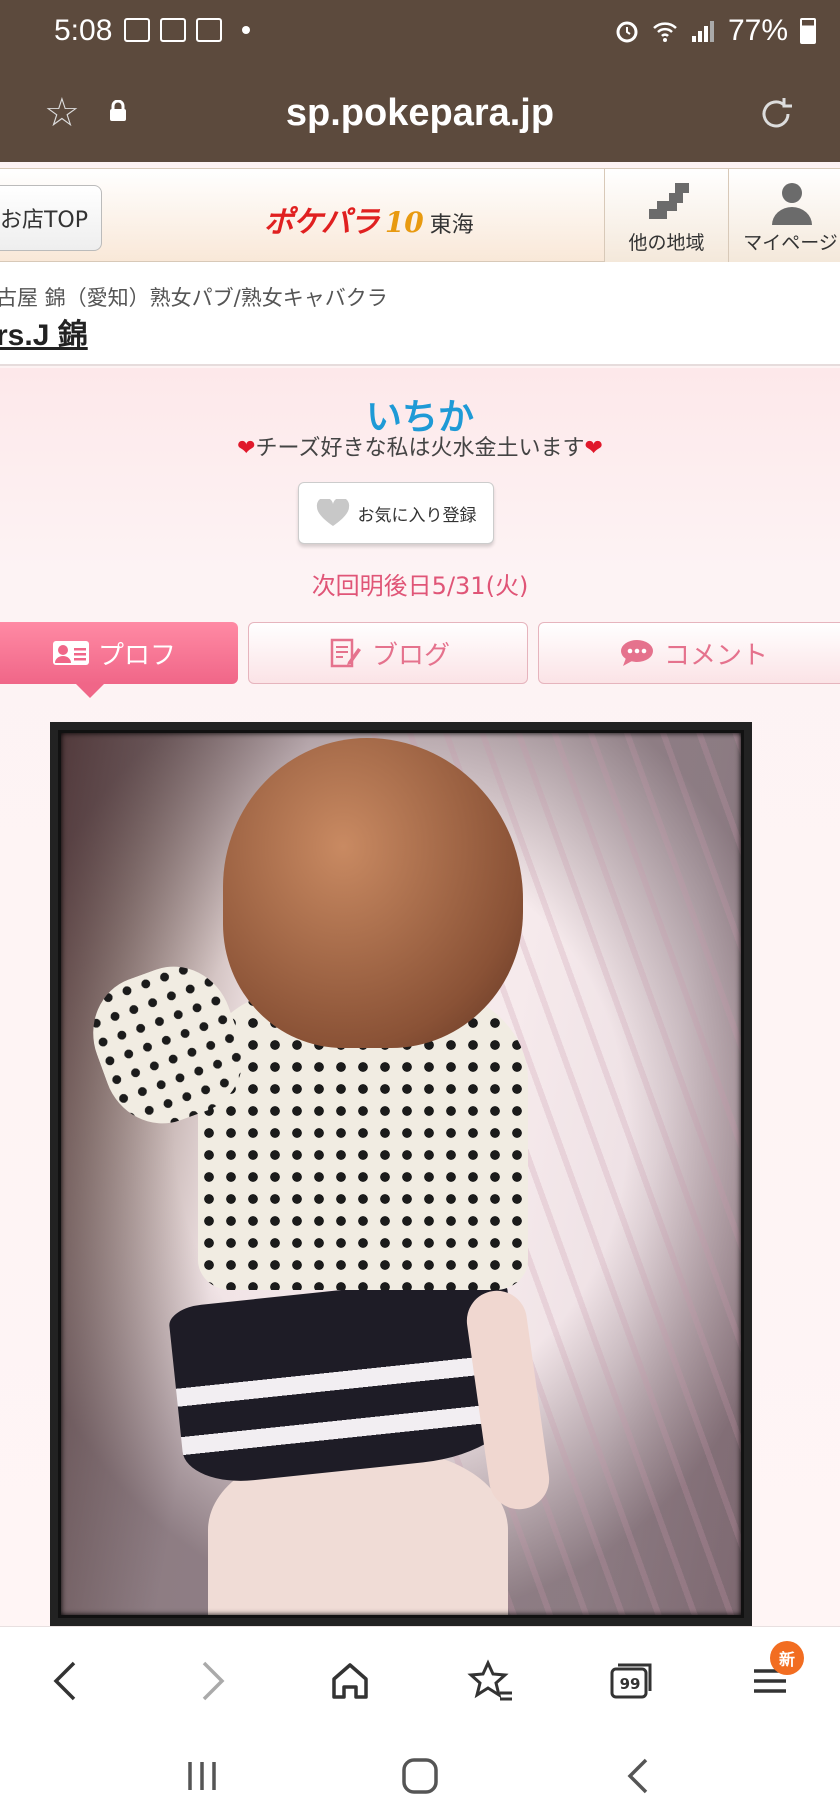 This screenshot has width=840, height=1820. I want to click on profile-tabs: プロフ ブログ コメント, so click(420, 660).